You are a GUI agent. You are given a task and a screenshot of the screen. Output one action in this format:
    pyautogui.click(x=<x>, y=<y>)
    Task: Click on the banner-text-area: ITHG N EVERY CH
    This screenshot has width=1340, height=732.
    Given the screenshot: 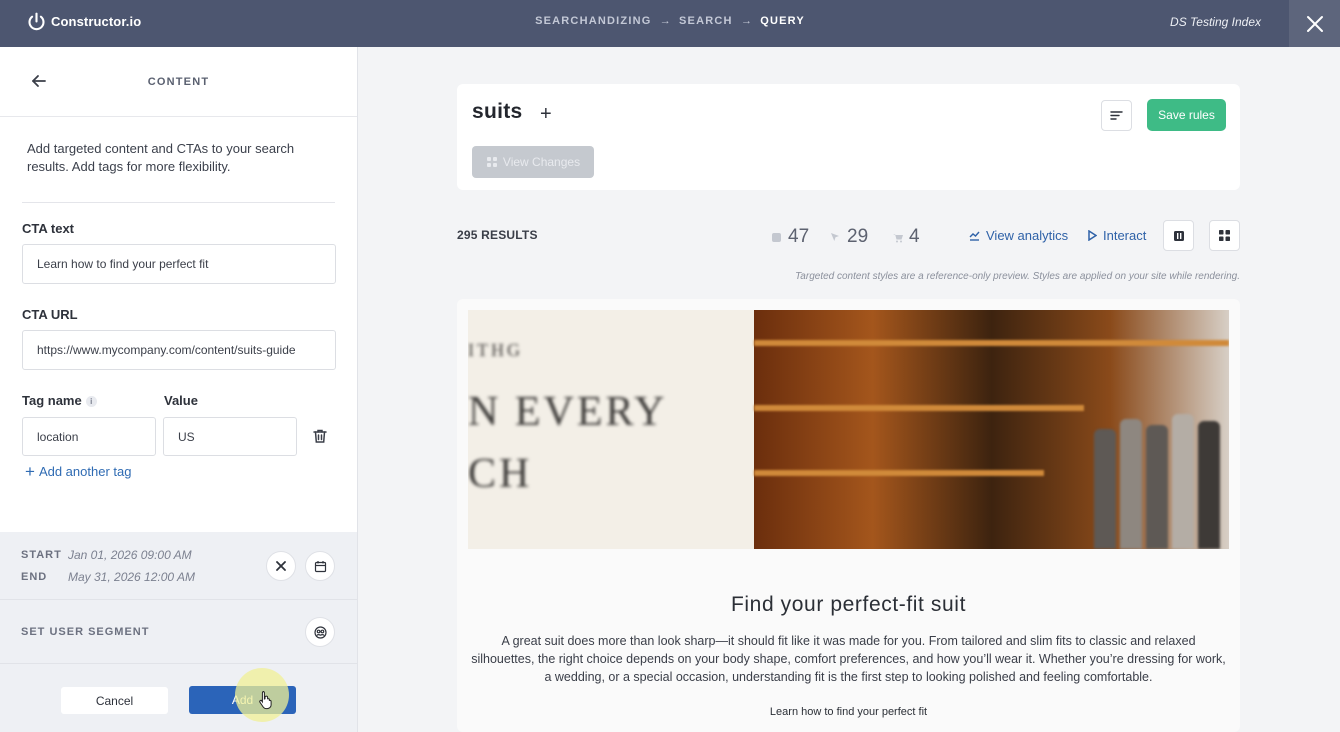 What is the action you would take?
    pyautogui.click(x=611, y=429)
    